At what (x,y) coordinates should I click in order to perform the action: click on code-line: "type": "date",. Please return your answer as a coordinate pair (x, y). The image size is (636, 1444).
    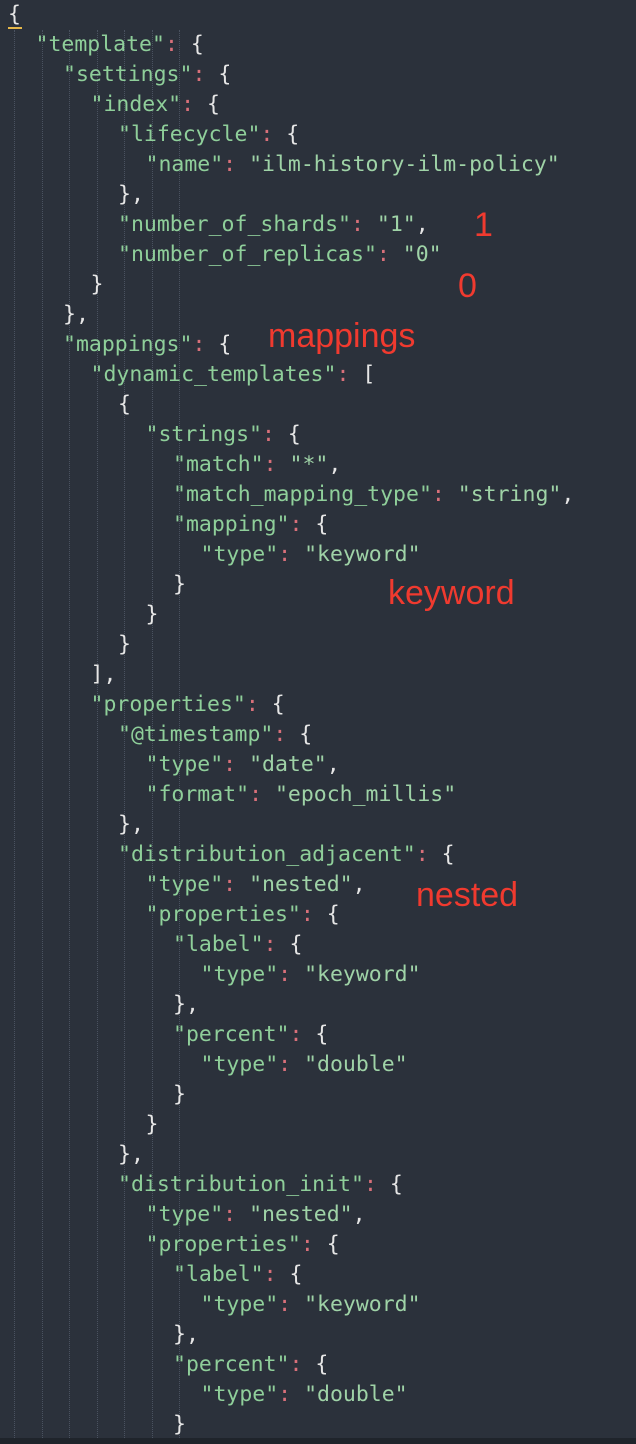
    Looking at the image, I should click on (243, 765).